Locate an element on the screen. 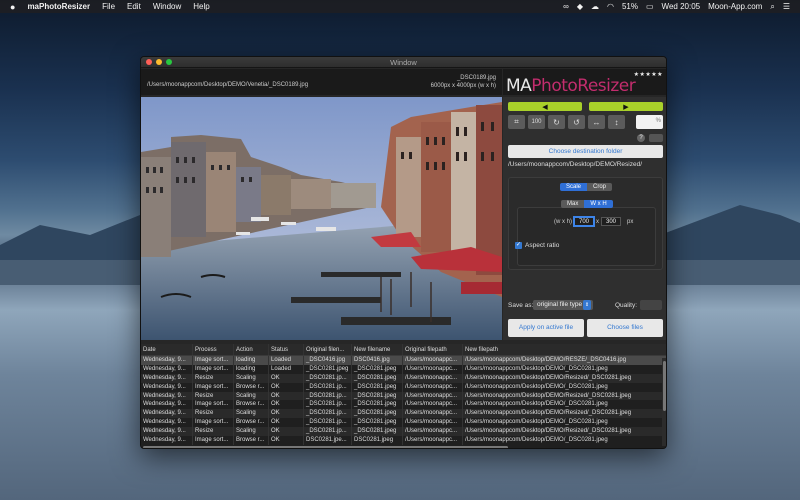 The height and width of the screenshot is (500, 800). search-icon: ⌕ is located at coordinates (772, 7).